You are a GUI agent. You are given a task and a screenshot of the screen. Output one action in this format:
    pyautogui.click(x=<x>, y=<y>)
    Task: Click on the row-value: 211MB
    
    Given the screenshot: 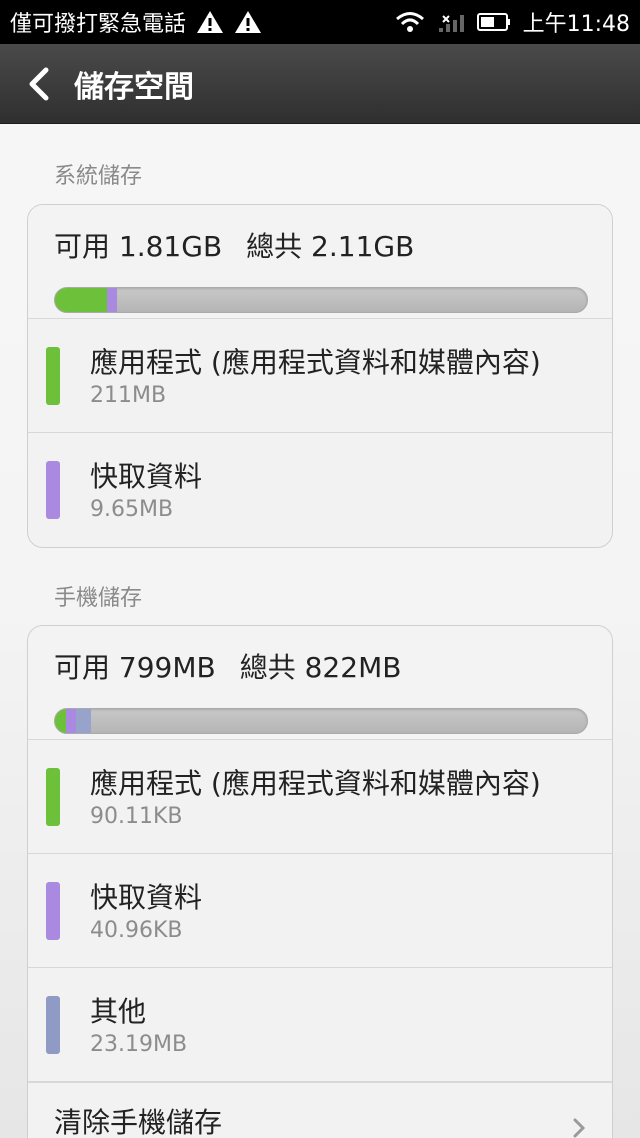 What is the action you would take?
    pyautogui.click(x=128, y=395)
    